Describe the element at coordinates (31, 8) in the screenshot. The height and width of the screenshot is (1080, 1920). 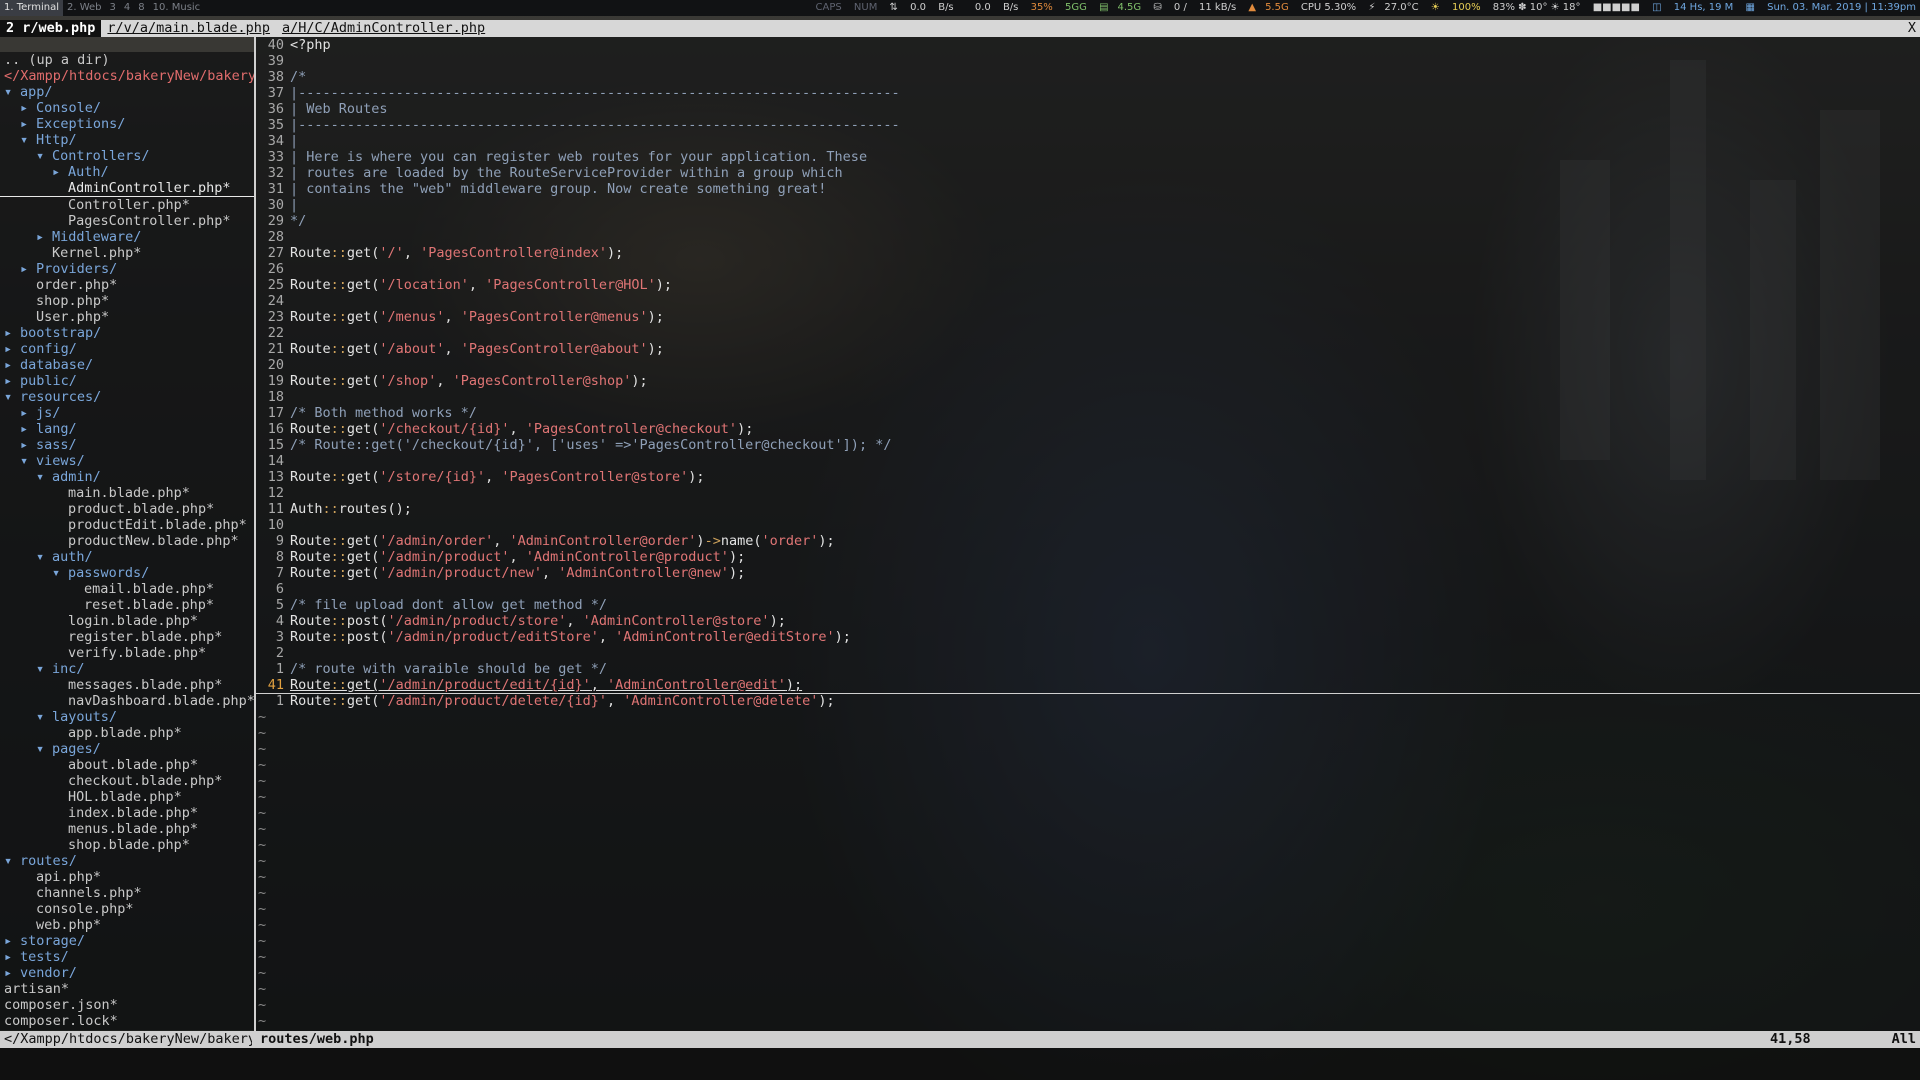
I see `workspace-button: 1. Terminal` at that location.